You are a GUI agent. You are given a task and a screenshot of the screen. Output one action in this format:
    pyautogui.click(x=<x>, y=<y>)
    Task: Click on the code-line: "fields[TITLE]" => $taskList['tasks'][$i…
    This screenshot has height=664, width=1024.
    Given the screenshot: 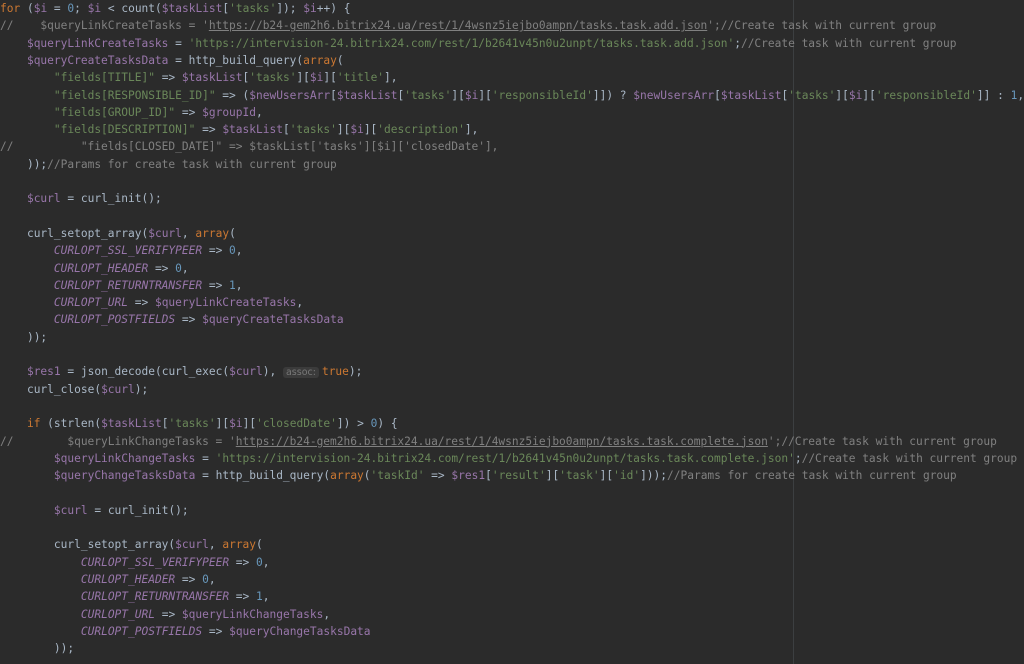 What is the action you would take?
    pyautogui.click(x=199, y=77)
    